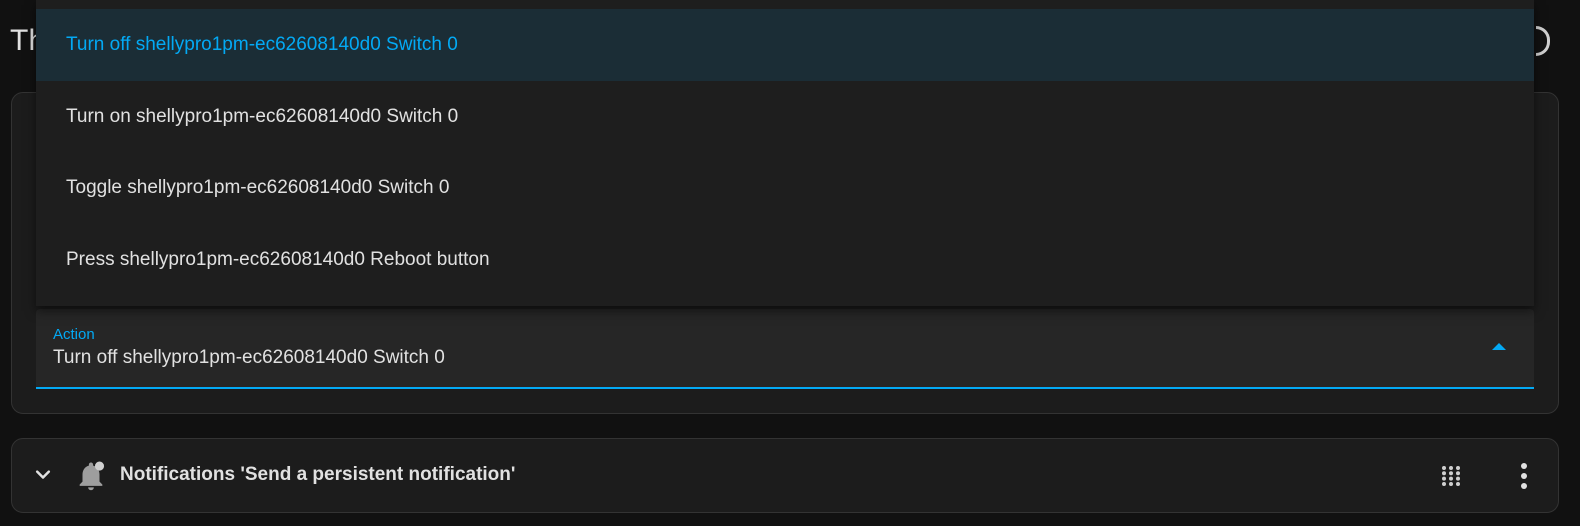  What do you see at coordinates (1499, 346) in the screenshot?
I see `arrow-up-icon` at bounding box center [1499, 346].